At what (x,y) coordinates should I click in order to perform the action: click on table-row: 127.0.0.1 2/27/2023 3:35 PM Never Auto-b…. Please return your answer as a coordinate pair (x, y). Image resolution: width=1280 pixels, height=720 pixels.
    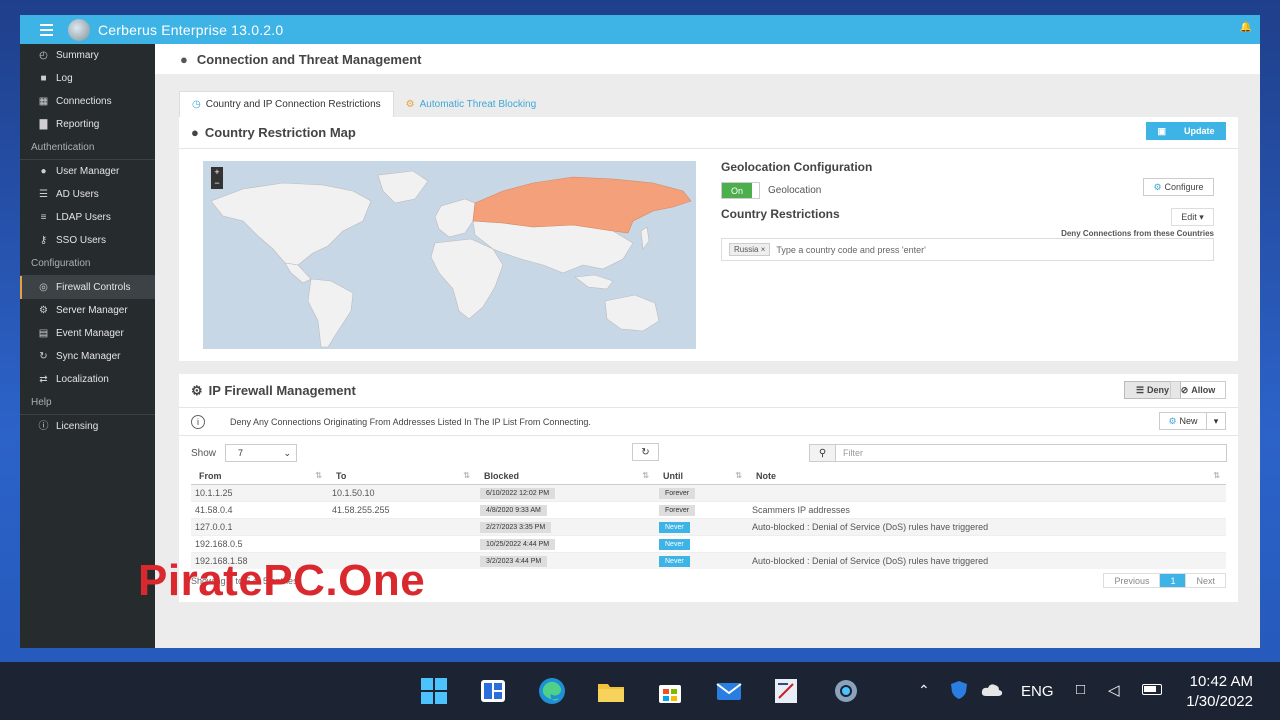
    Looking at the image, I should click on (708, 526).